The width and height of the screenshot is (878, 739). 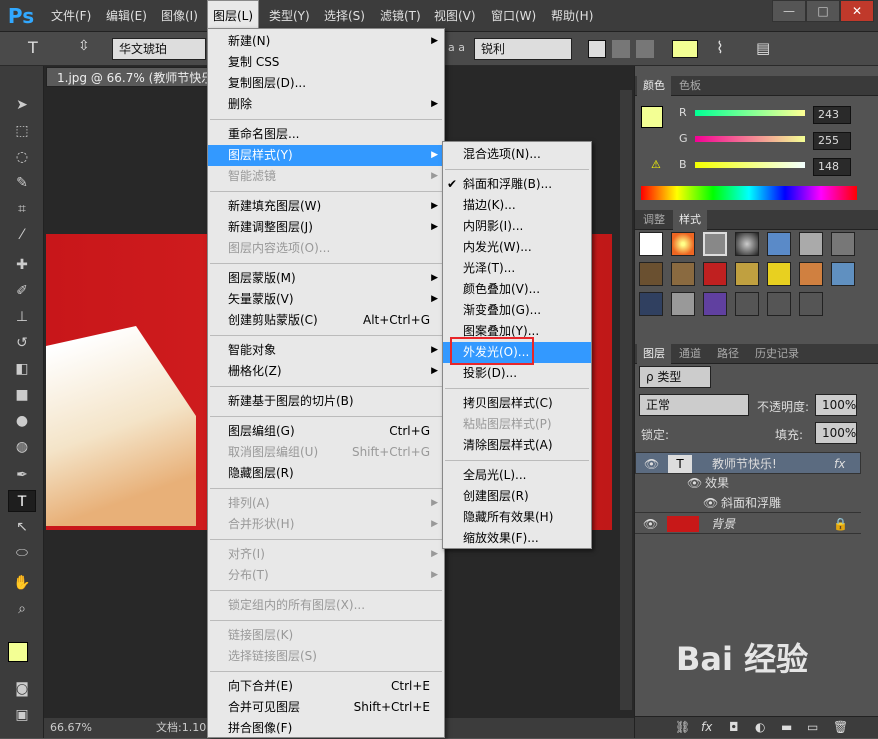 I want to click on layer-menu-item: 复制 CSS, so click(x=326, y=62).